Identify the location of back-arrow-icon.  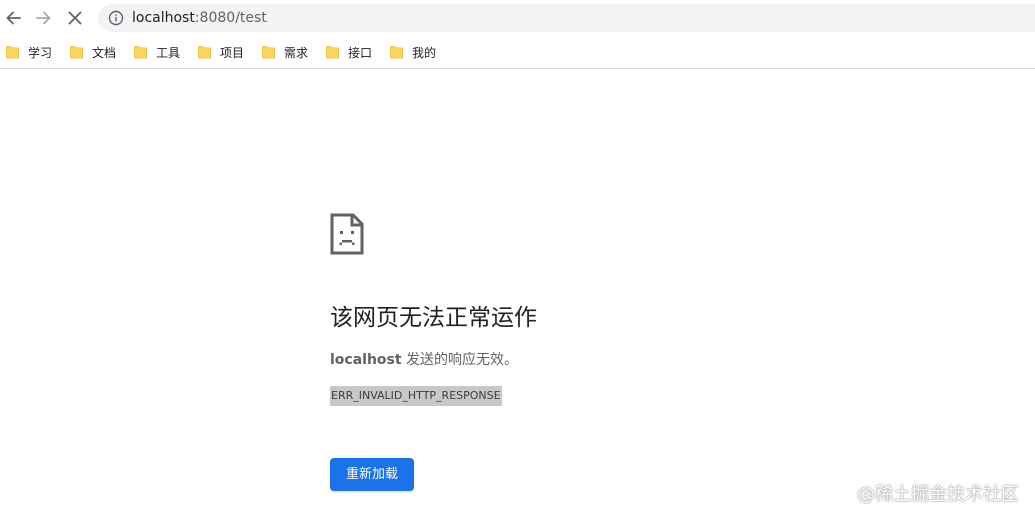
(13, 18).